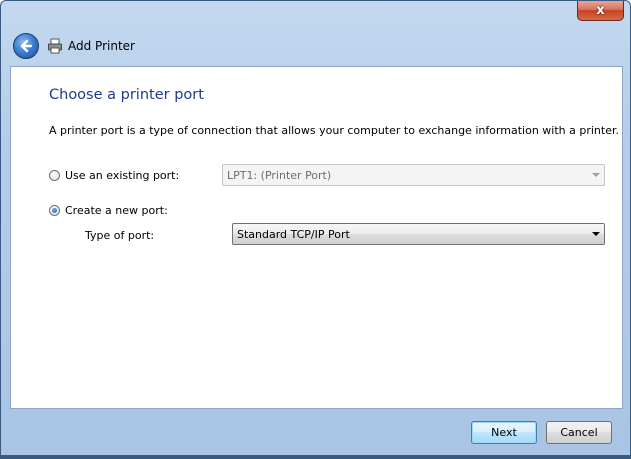  I want to click on back-button, so click(26, 46).